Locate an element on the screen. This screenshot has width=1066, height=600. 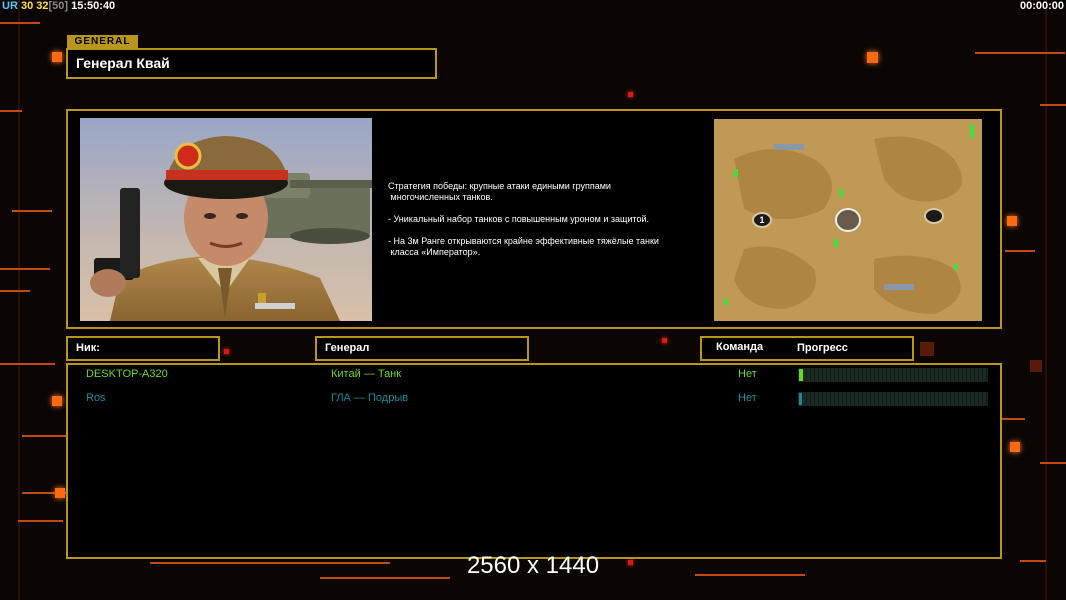
player-general: Китай — Танк is located at coordinates (366, 374).